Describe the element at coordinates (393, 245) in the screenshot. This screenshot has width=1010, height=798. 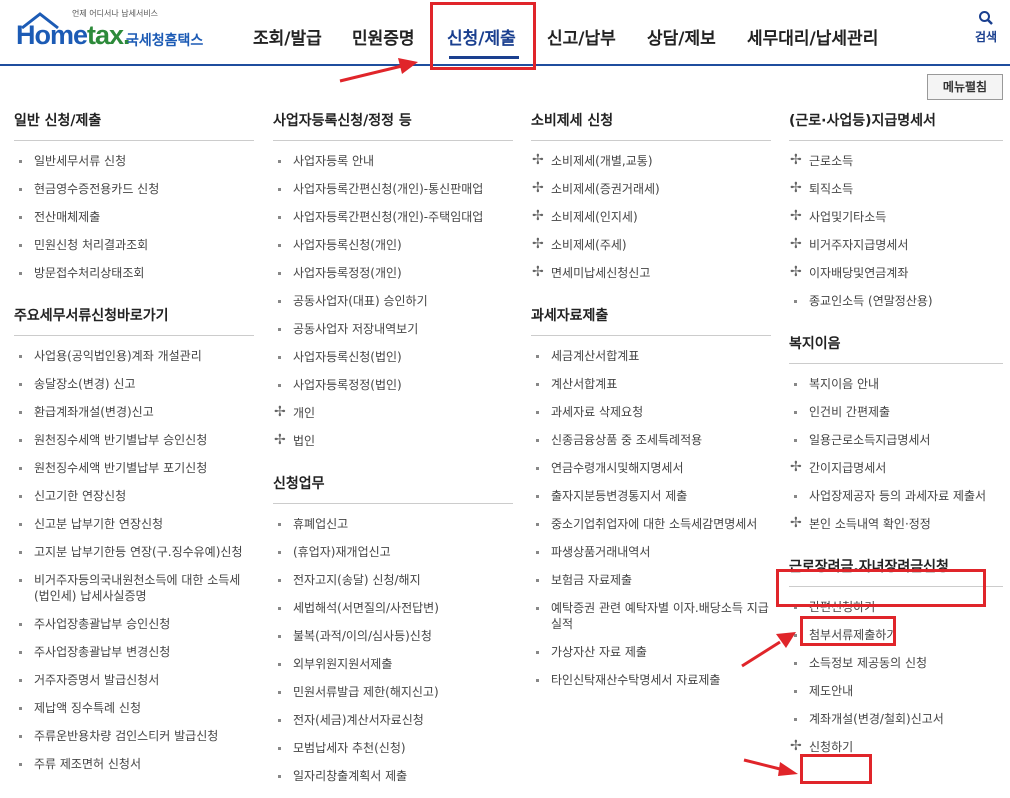
I see `menu-item: 사업자등록신청(개인)` at that location.